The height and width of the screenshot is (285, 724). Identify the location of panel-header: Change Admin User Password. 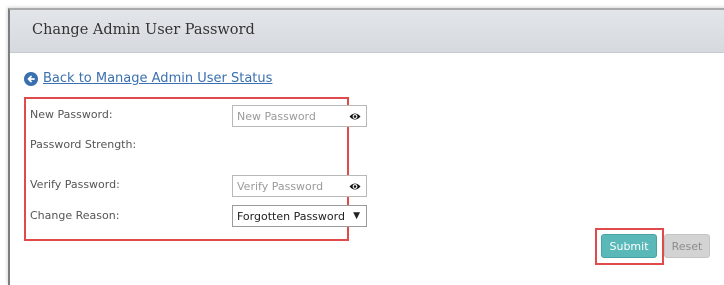
(367, 31).